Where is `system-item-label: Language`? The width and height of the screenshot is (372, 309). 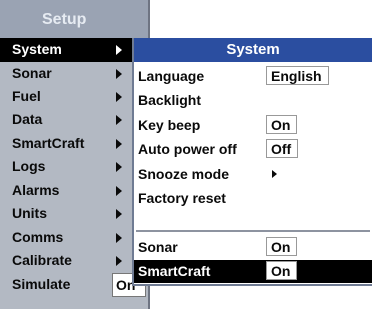
system-item-label: Language is located at coordinates (171, 76).